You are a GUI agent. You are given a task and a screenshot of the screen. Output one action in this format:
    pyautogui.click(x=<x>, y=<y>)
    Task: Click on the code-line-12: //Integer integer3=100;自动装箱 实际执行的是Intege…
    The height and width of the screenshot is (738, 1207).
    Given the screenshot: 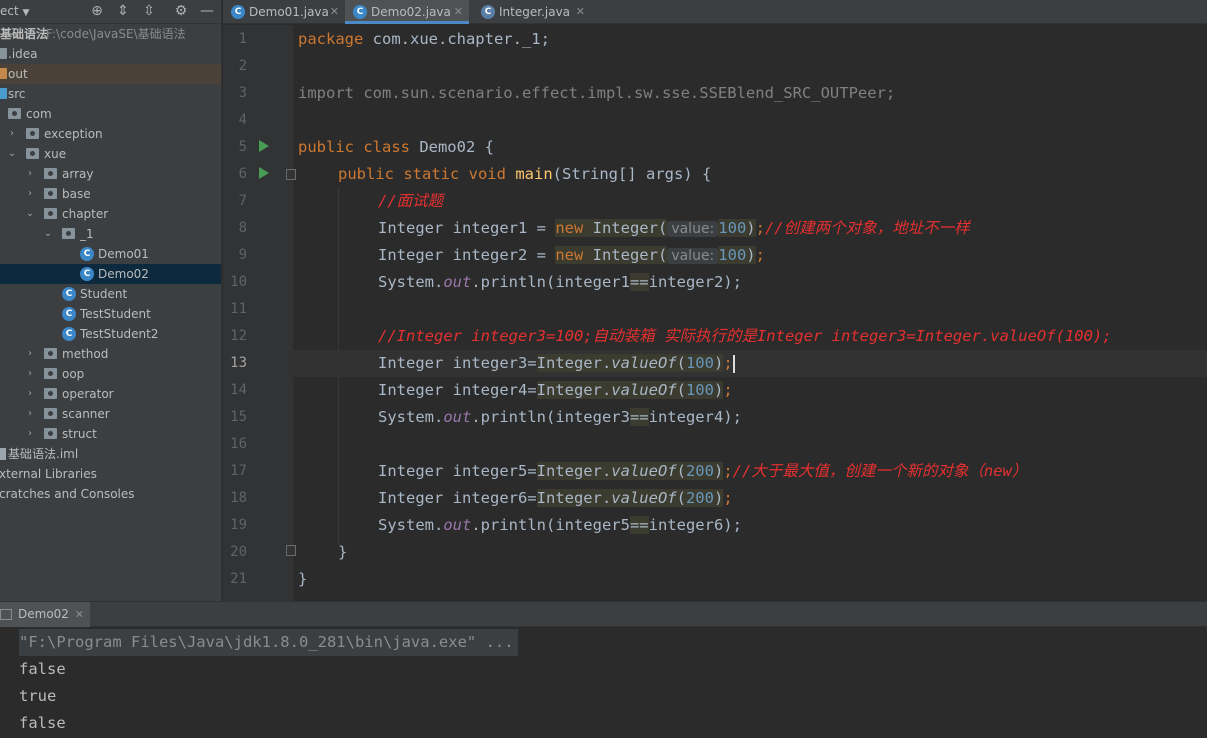 What is the action you would take?
    pyautogui.click(x=745, y=336)
    